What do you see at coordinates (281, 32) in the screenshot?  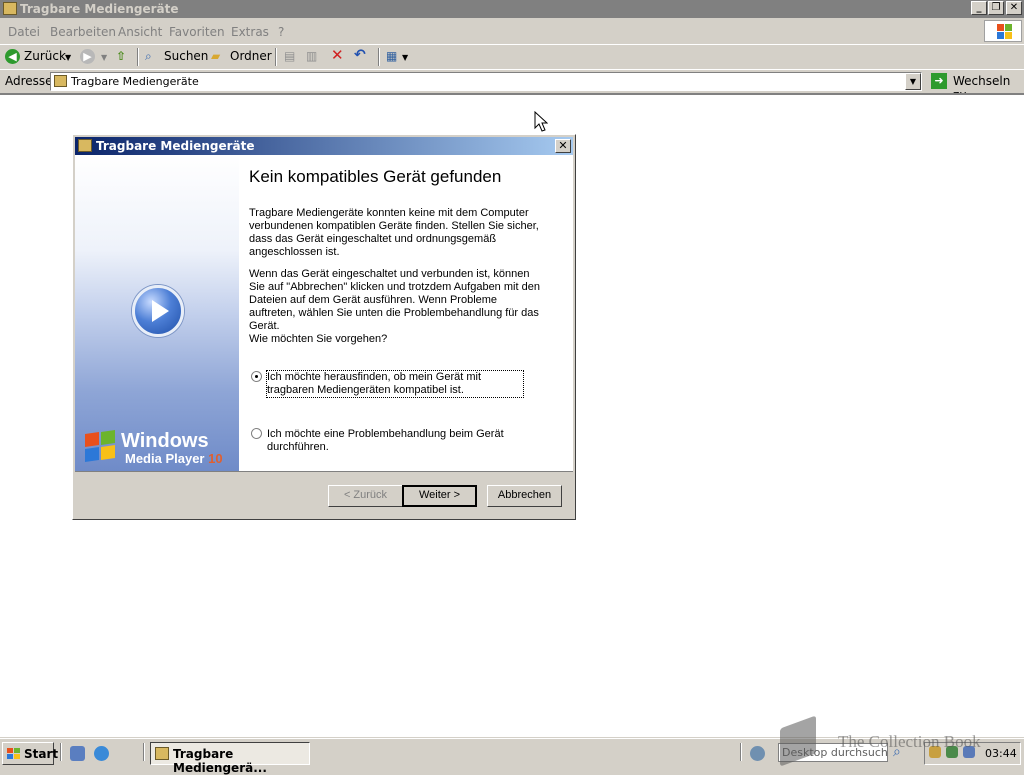 I see `menu-help: ?` at bounding box center [281, 32].